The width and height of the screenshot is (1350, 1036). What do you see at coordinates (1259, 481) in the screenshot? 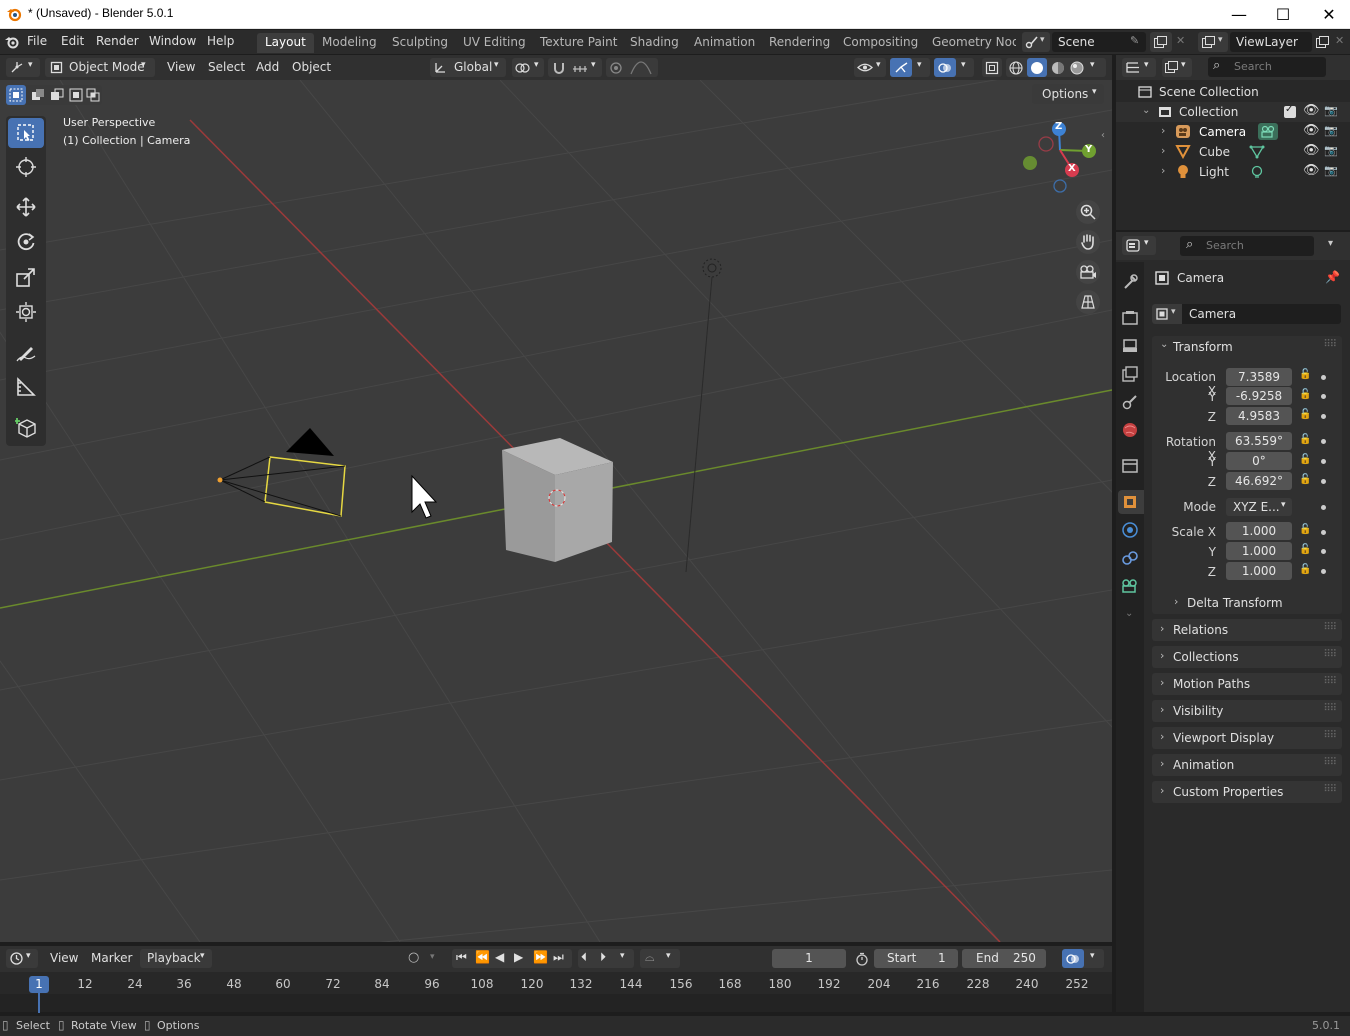
I see `rotation-z-field: 46.692°` at bounding box center [1259, 481].